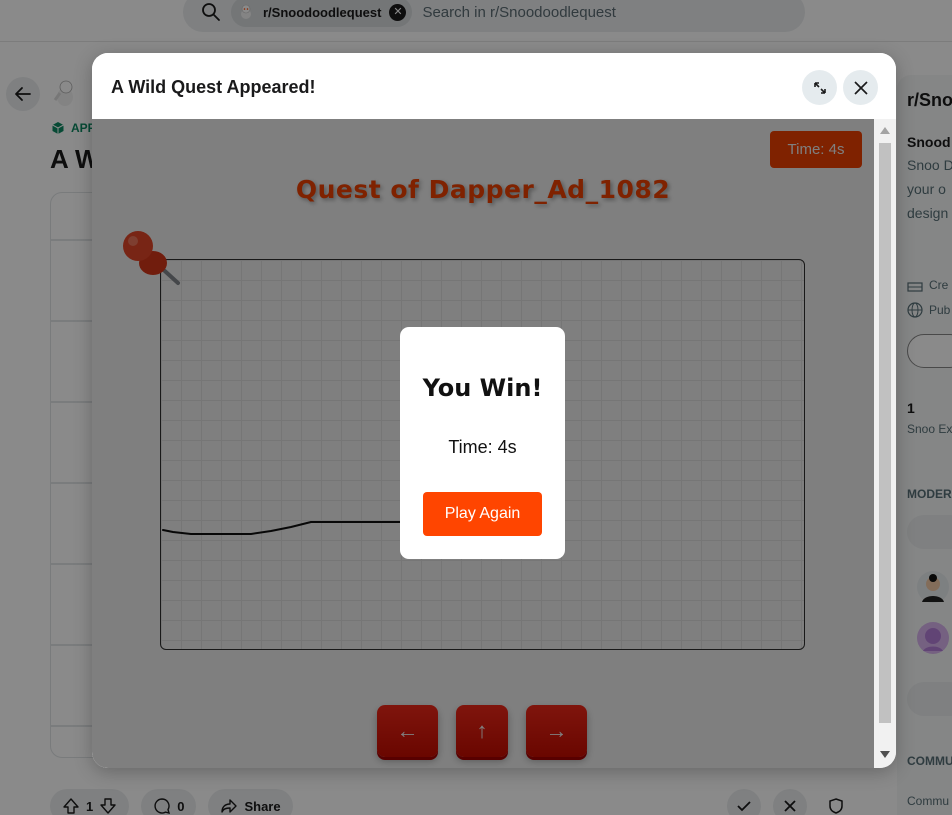 This screenshot has width=952, height=815. I want to click on expand-icon, so click(819, 87).